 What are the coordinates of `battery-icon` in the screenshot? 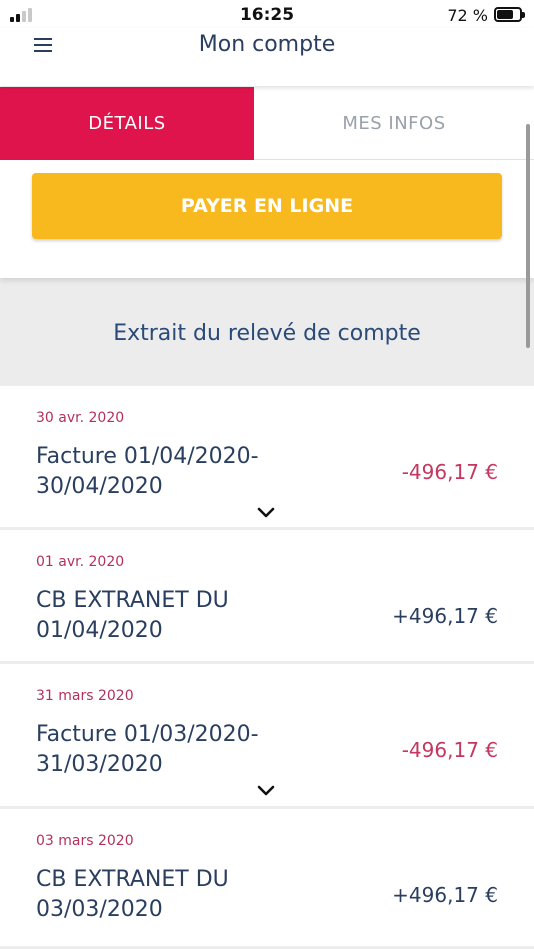 It's located at (509, 14).